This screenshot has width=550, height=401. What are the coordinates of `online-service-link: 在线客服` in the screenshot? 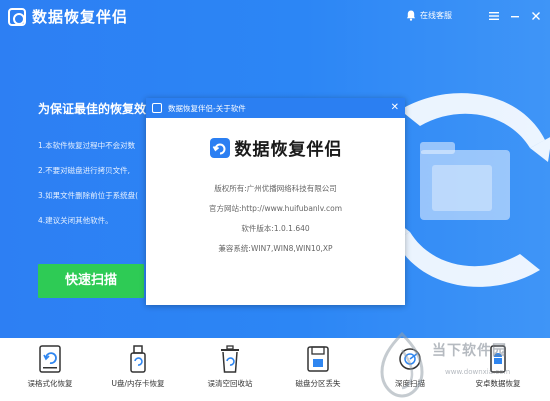 It's located at (429, 15).